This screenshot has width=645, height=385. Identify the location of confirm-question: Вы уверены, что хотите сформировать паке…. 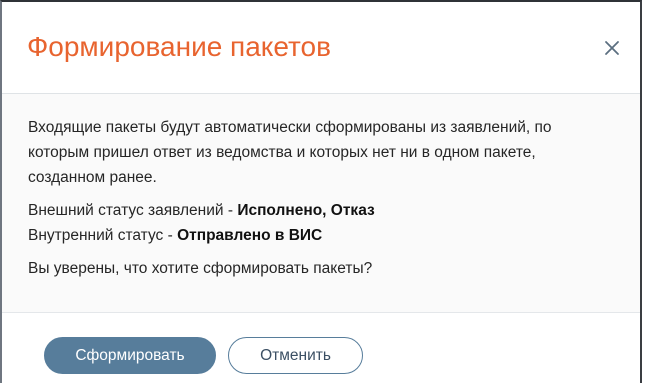
(200, 268).